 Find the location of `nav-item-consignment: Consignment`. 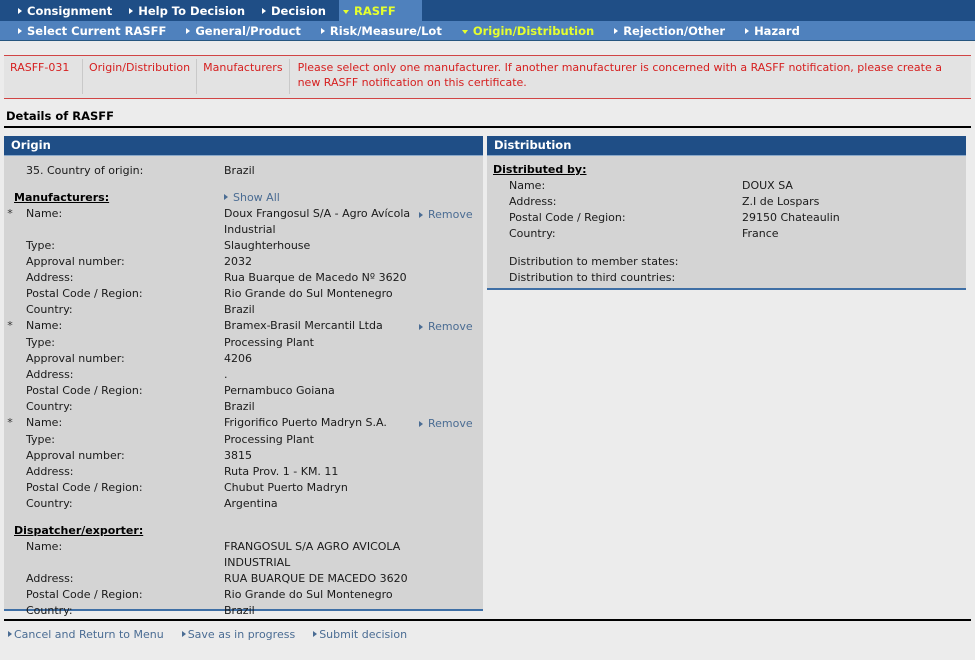

nav-item-consignment: Consignment is located at coordinates (69, 10).